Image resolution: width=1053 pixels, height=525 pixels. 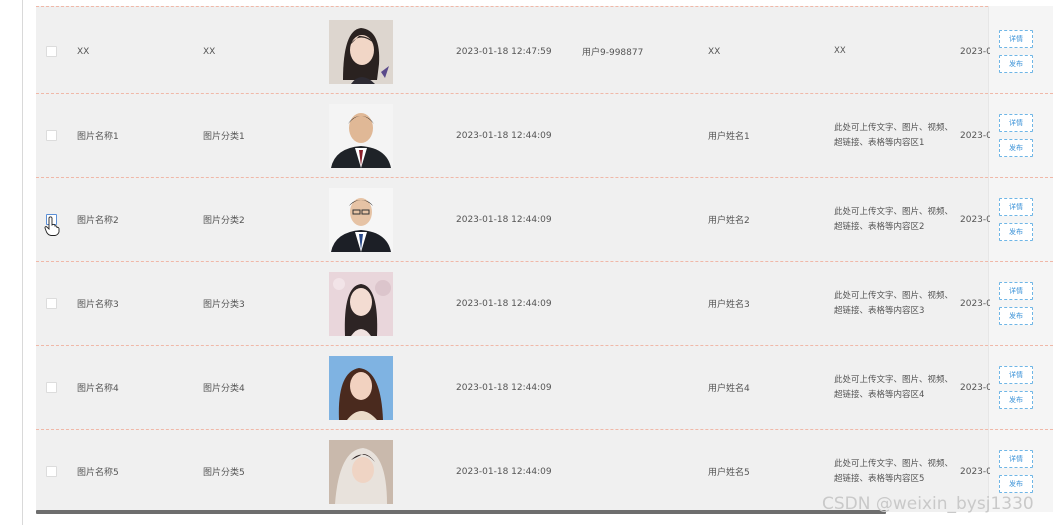 What do you see at coordinates (98, 305) in the screenshot?
I see `cell-name: 图片名称3` at bounding box center [98, 305].